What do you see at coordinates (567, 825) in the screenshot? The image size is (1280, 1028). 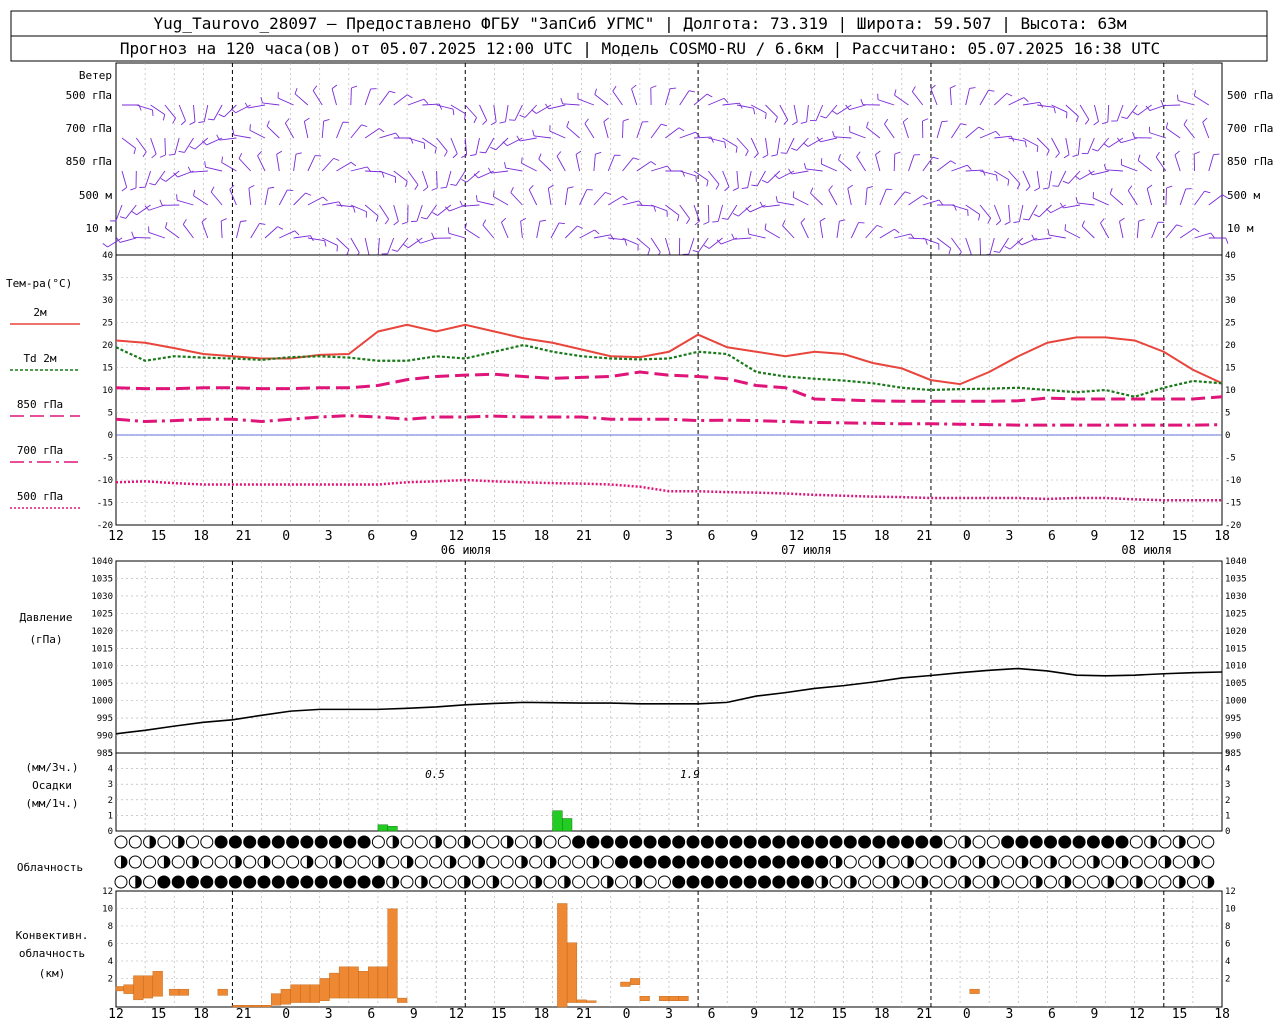 I see `precip-bar` at bounding box center [567, 825].